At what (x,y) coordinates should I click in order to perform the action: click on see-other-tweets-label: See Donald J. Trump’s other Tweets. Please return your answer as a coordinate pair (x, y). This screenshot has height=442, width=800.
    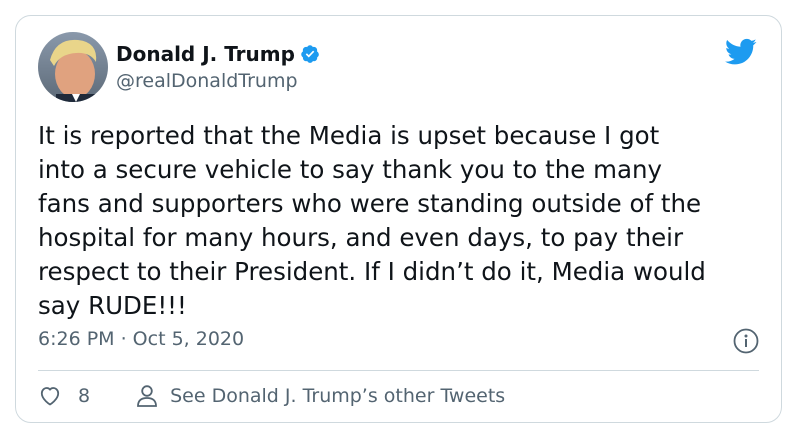
    Looking at the image, I should click on (338, 396).